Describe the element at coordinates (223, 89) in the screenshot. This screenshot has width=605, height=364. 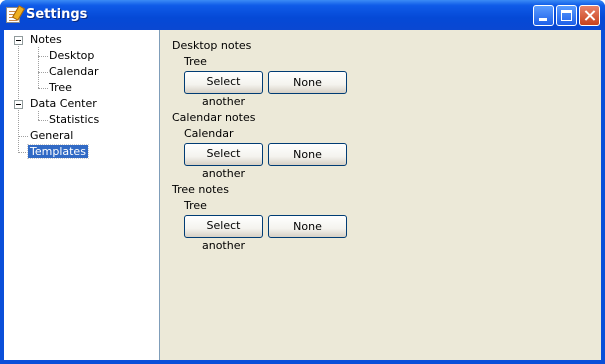
I see `desktop-select-another-button: Select another` at that location.